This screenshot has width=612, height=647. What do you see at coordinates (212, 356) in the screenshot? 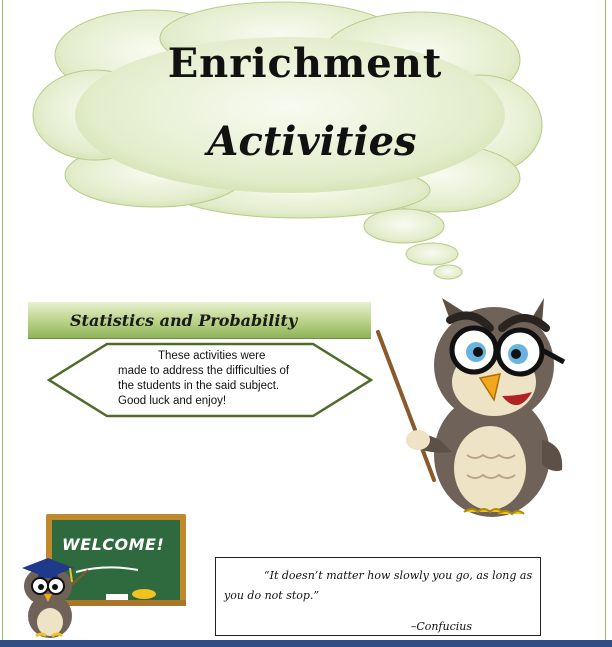
I see `intro-line-1: These activities were` at bounding box center [212, 356].